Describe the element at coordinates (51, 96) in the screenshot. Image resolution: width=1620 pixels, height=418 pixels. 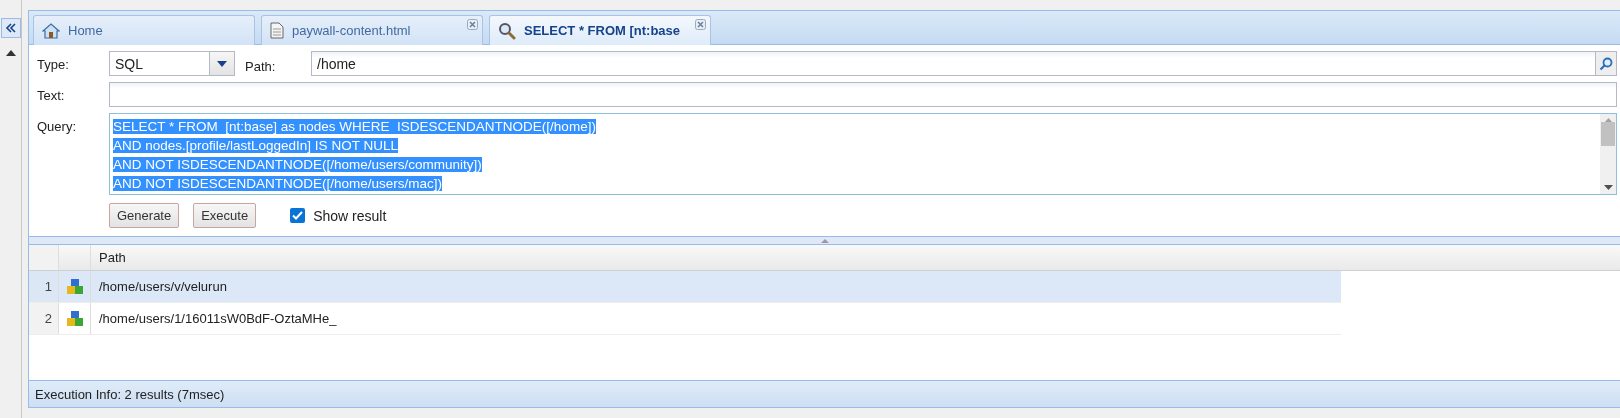
I see `text-label: Text:` at that location.